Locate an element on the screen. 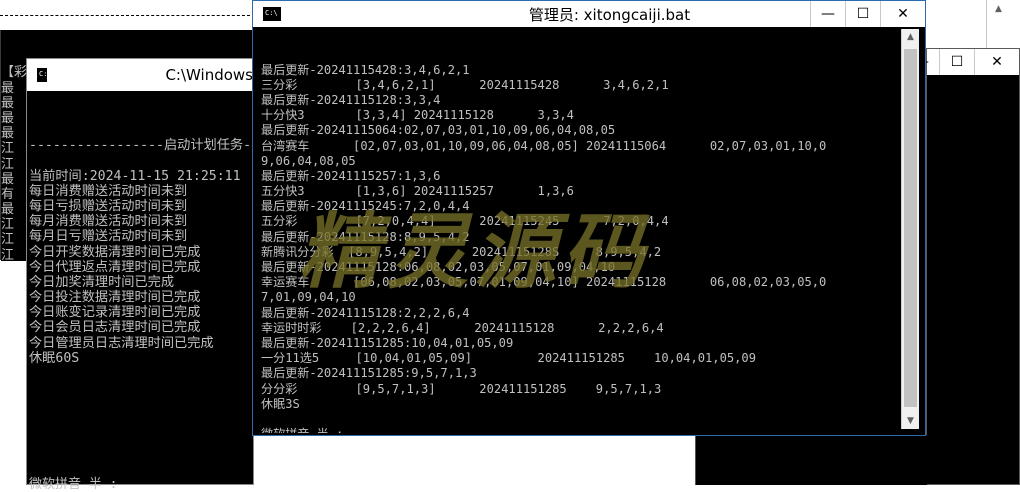 This screenshot has height=492, width=1020. right-window-titlebar: — ☐ ✕ is located at coordinates (961, 62).